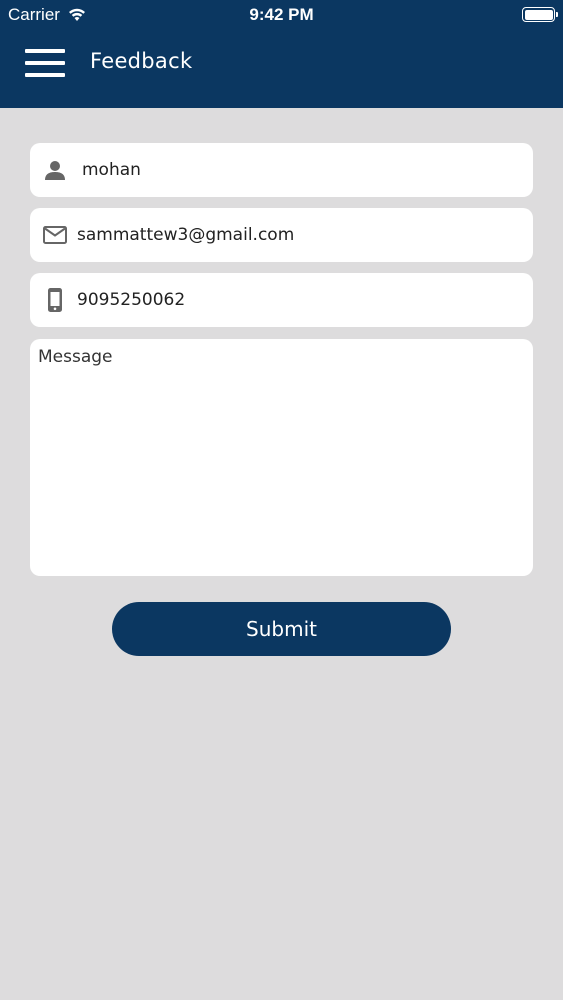 The height and width of the screenshot is (1000, 563). I want to click on name-field: mohan, so click(281, 170).